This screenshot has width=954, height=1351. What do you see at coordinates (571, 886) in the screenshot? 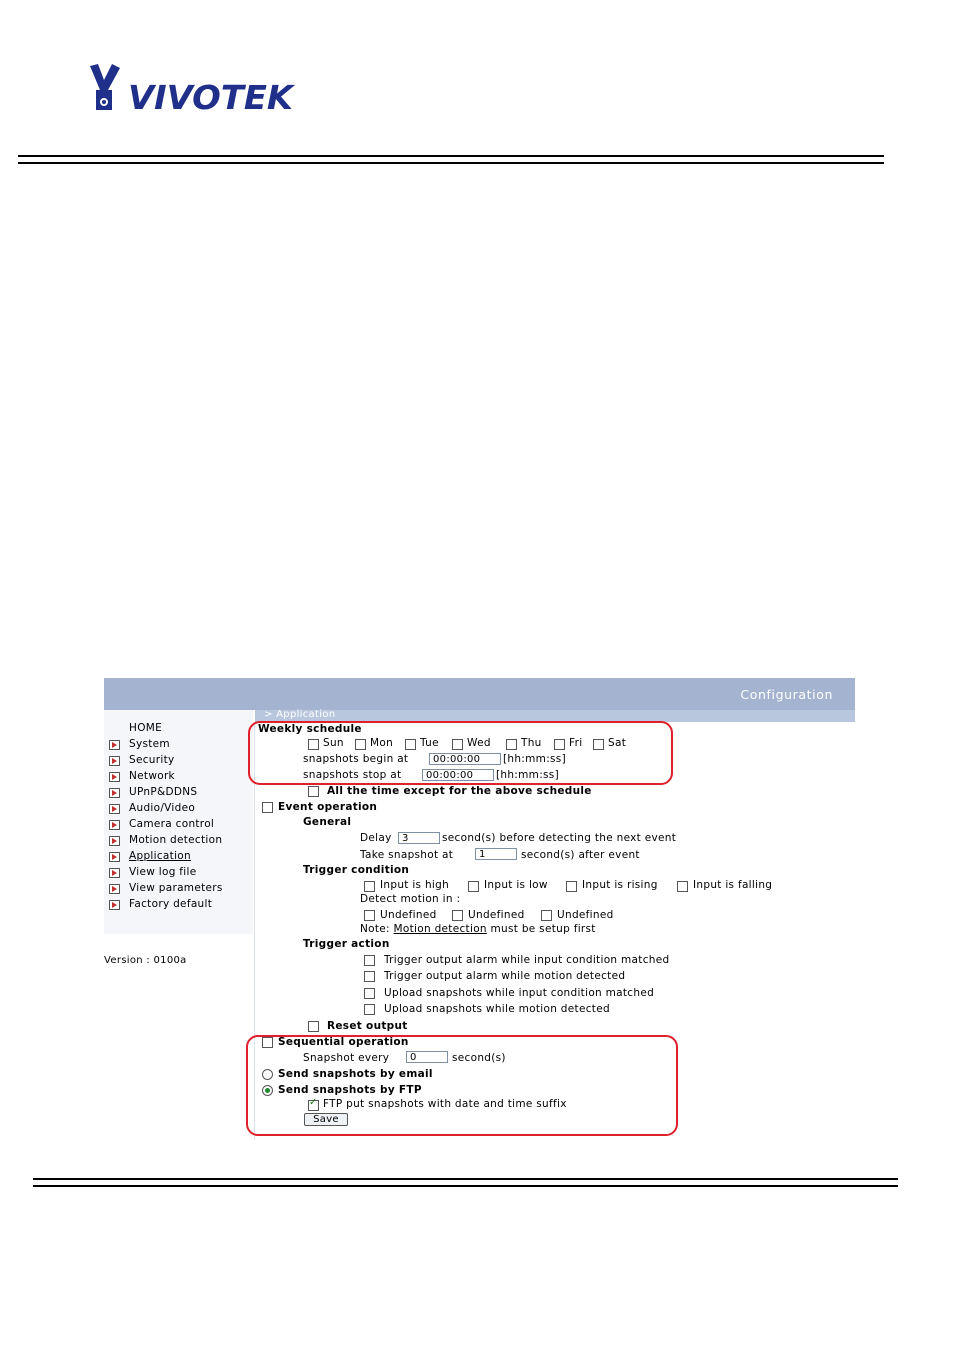
I see `input-rising-checkbox` at bounding box center [571, 886].